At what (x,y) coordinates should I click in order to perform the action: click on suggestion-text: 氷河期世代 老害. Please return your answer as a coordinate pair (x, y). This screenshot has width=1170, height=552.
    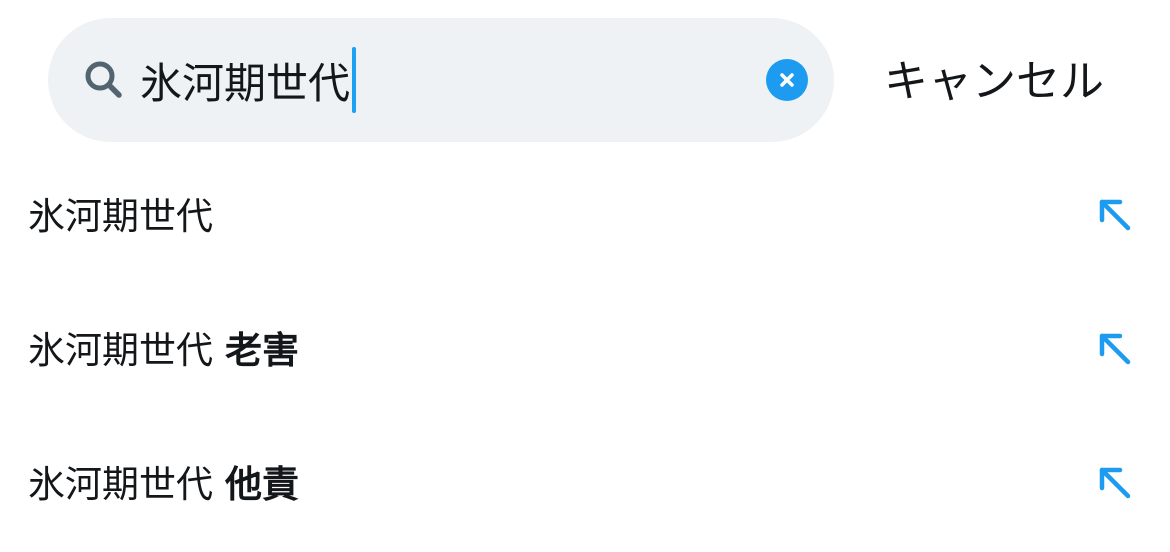
    Looking at the image, I should click on (163, 351).